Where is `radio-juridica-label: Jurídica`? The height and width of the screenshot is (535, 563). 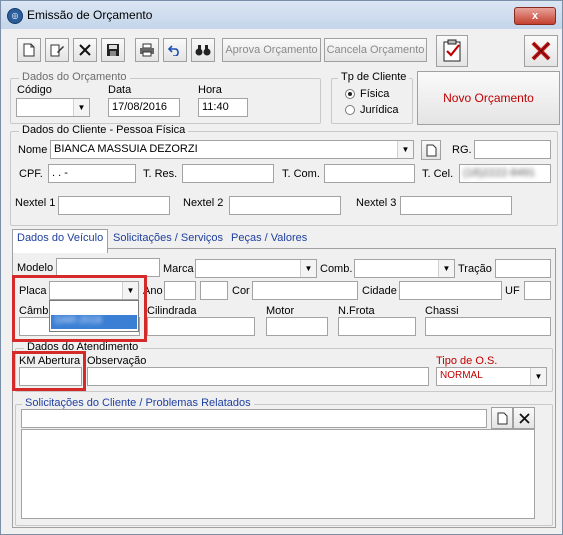 radio-juridica-label: Jurídica is located at coordinates (379, 110).